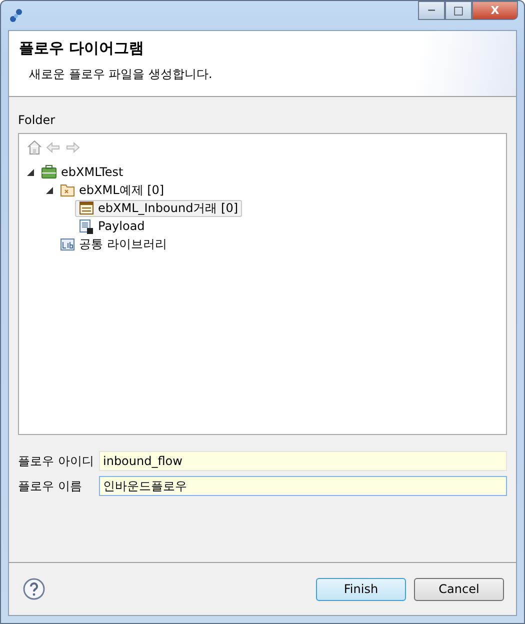  What do you see at coordinates (34, 147) in the screenshot?
I see `home-icon` at bounding box center [34, 147].